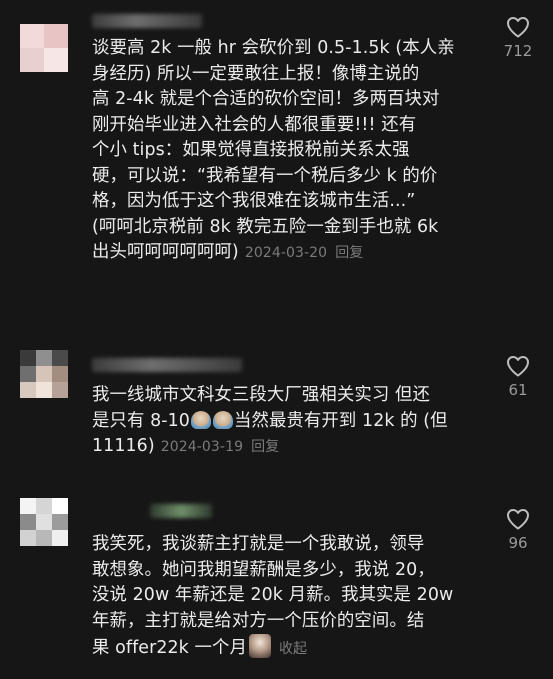 The image size is (553, 679). I want to click on comment-line-text: 是只有 8-10, so click(141, 420).